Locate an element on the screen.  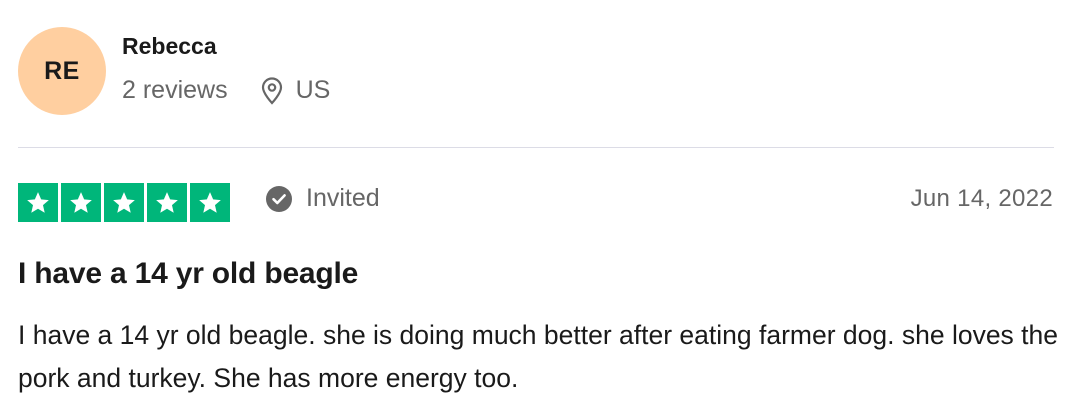
reviewer-name: Rebecca is located at coordinates (169, 46).